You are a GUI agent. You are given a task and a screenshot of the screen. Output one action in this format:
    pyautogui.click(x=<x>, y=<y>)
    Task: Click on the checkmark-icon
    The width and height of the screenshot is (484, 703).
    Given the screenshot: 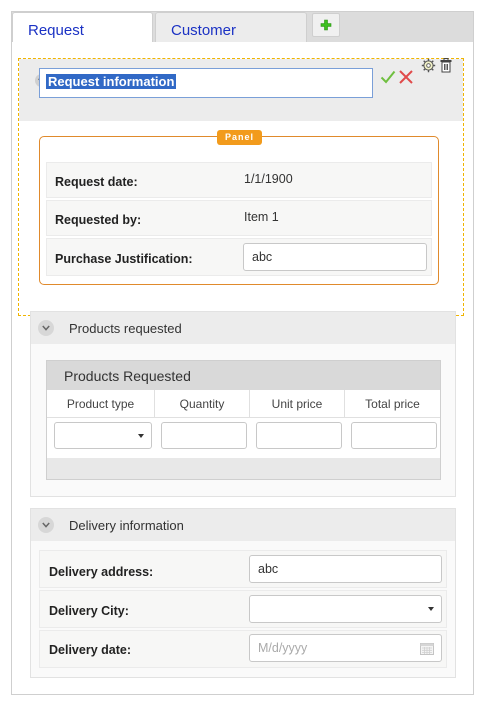 What is the action you would take?
    pyautogui.click(x=388, y=77)
    